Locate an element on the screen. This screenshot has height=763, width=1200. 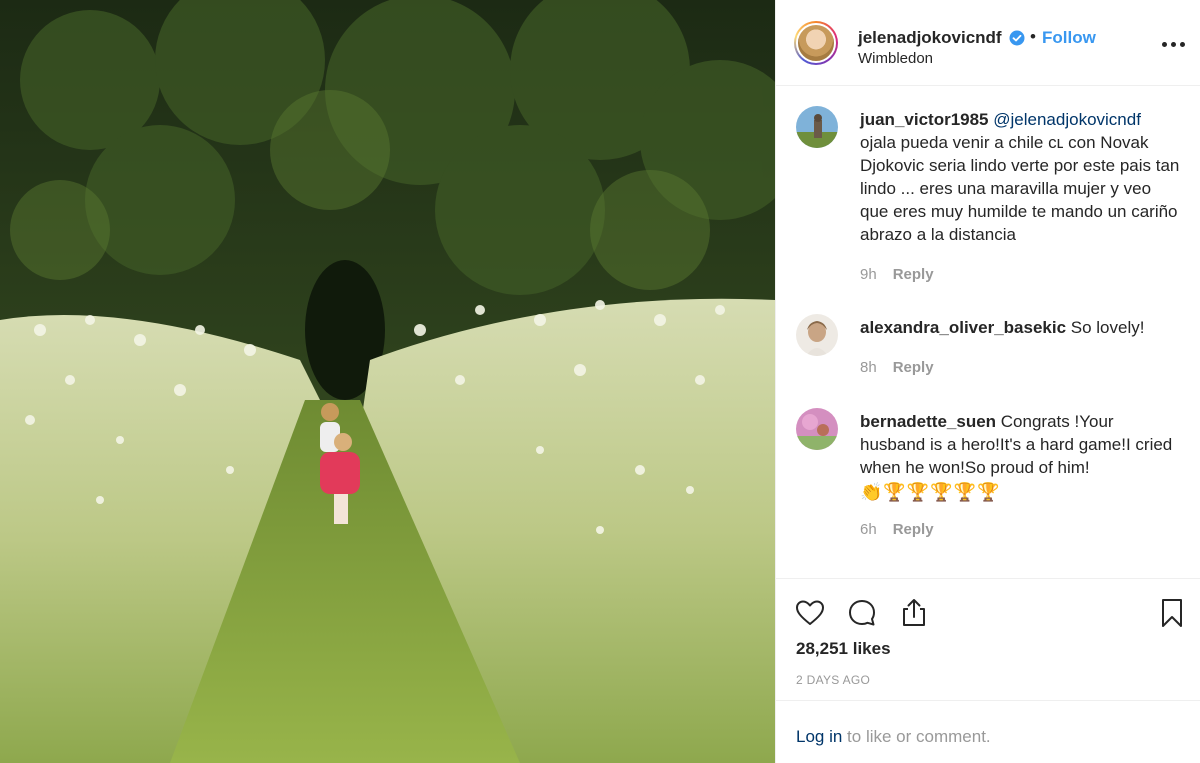
login-prompt: Log in to like or comment. is located at coordinates (988, 731).